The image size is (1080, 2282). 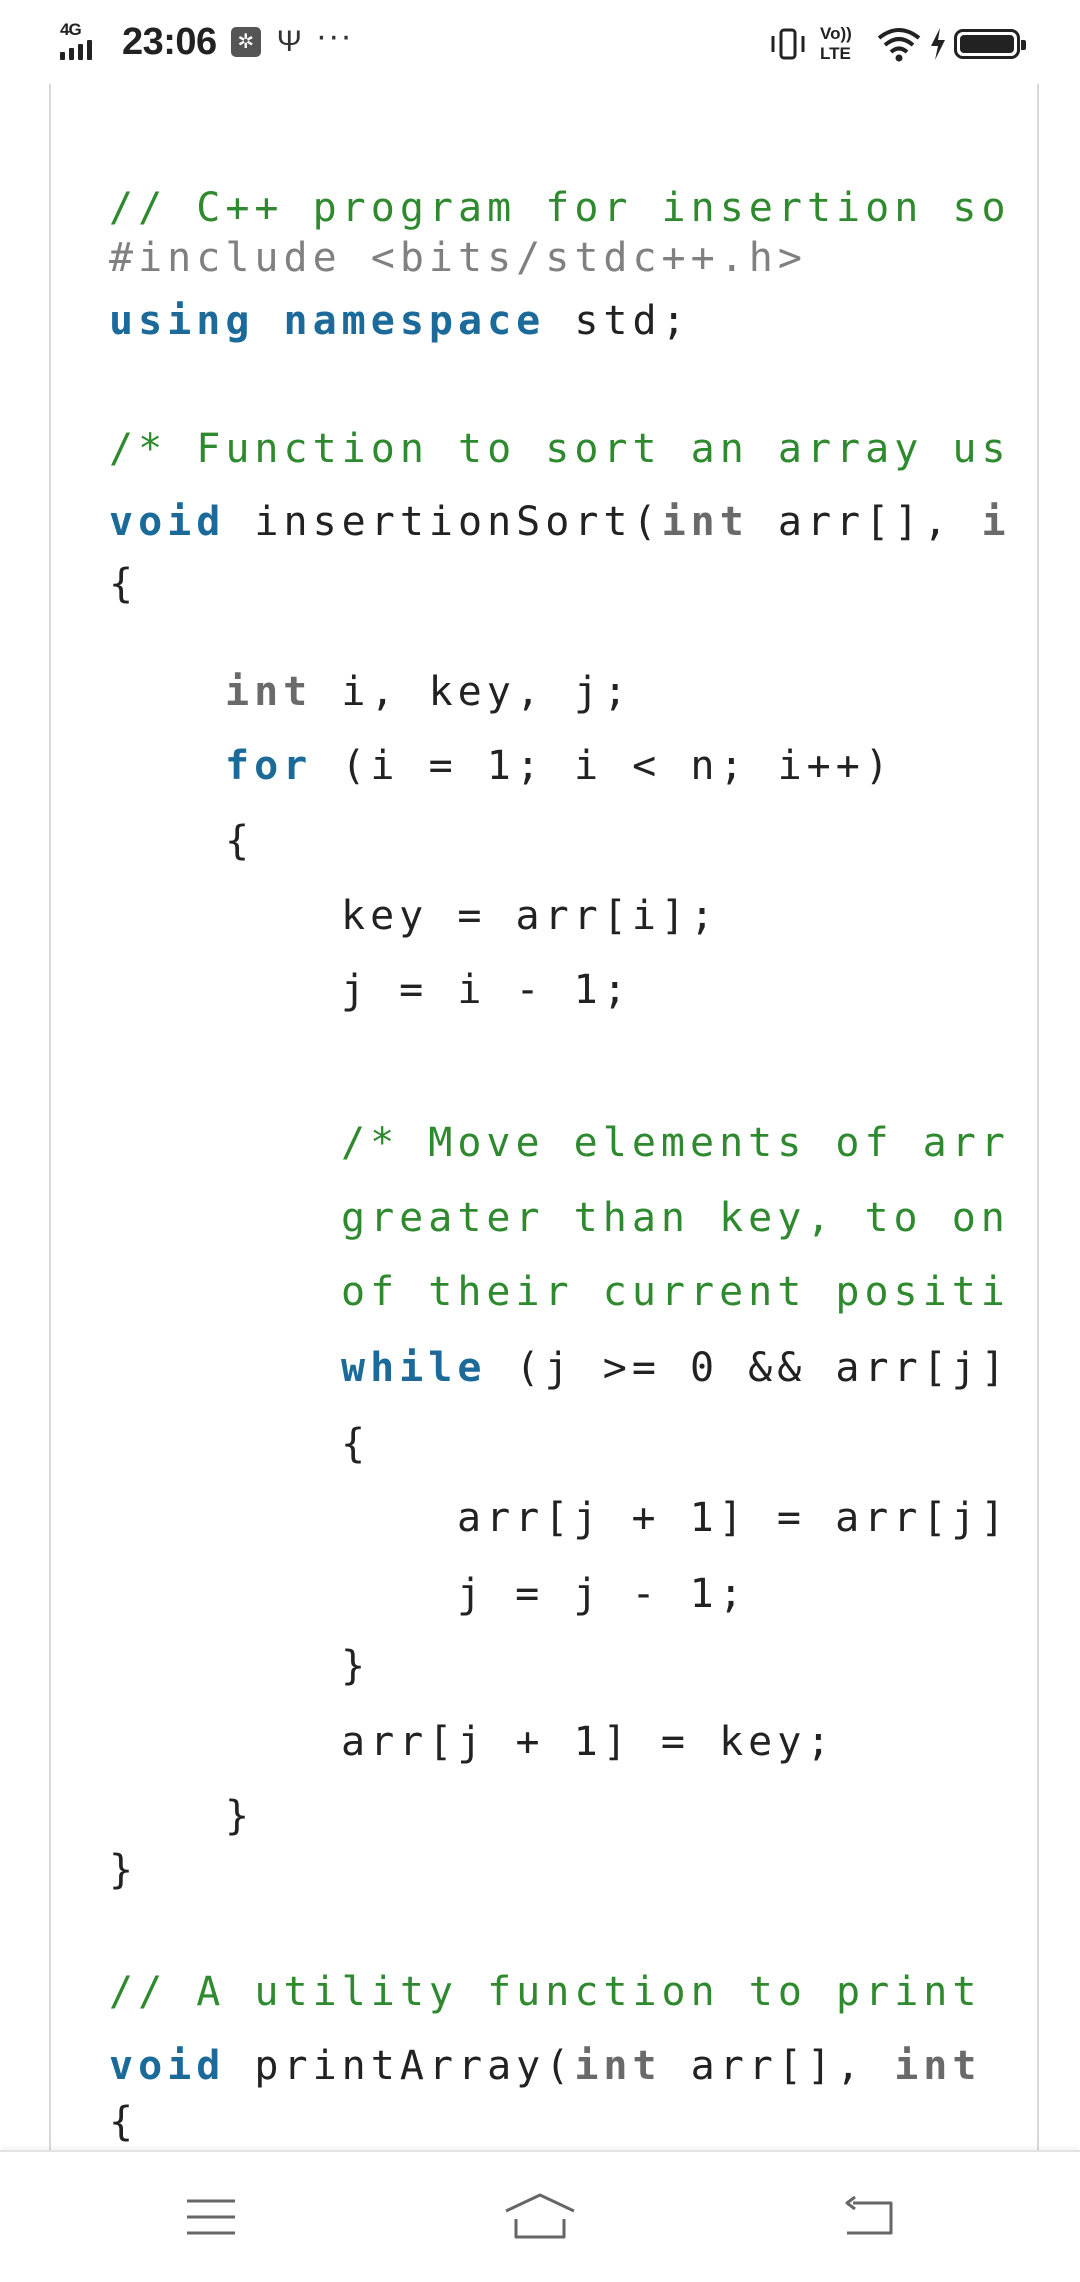 I want to click on code-token: i, key, j;, so click(x=472, y=692).